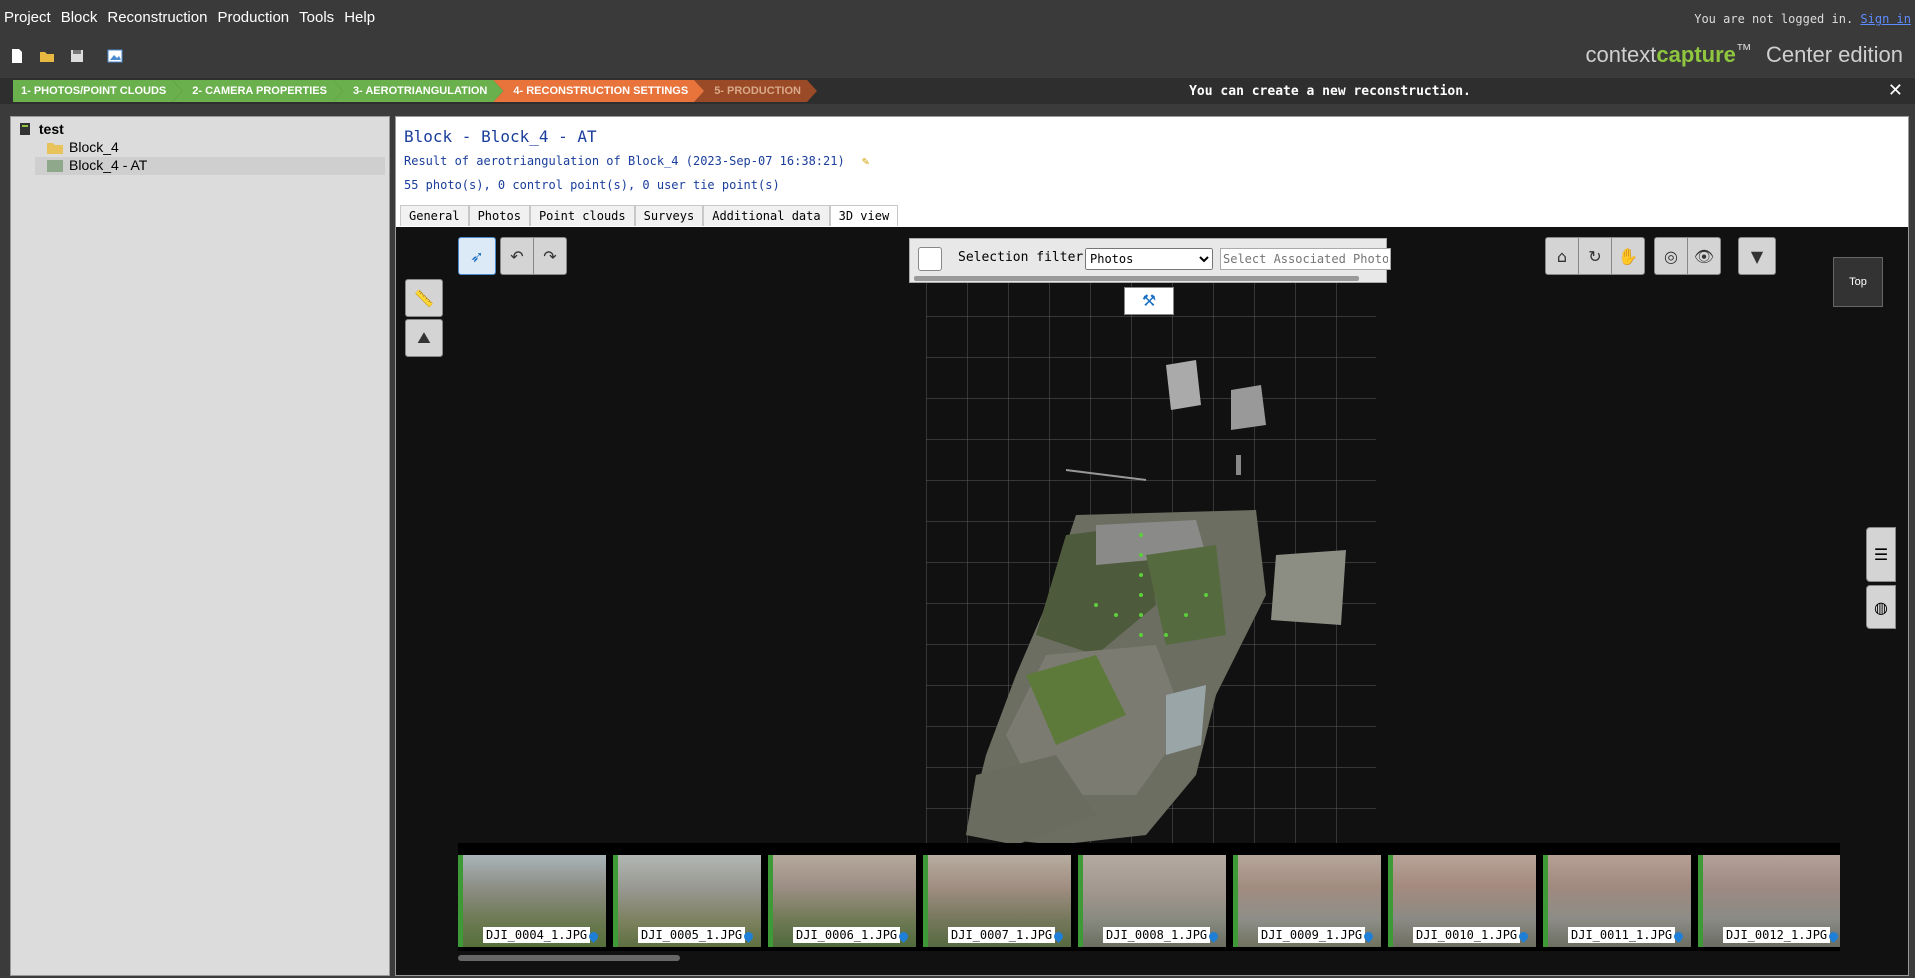 This screenshot has height=978, width=1915. I want to click on visibility-button: 👁, so click(1704, 256).